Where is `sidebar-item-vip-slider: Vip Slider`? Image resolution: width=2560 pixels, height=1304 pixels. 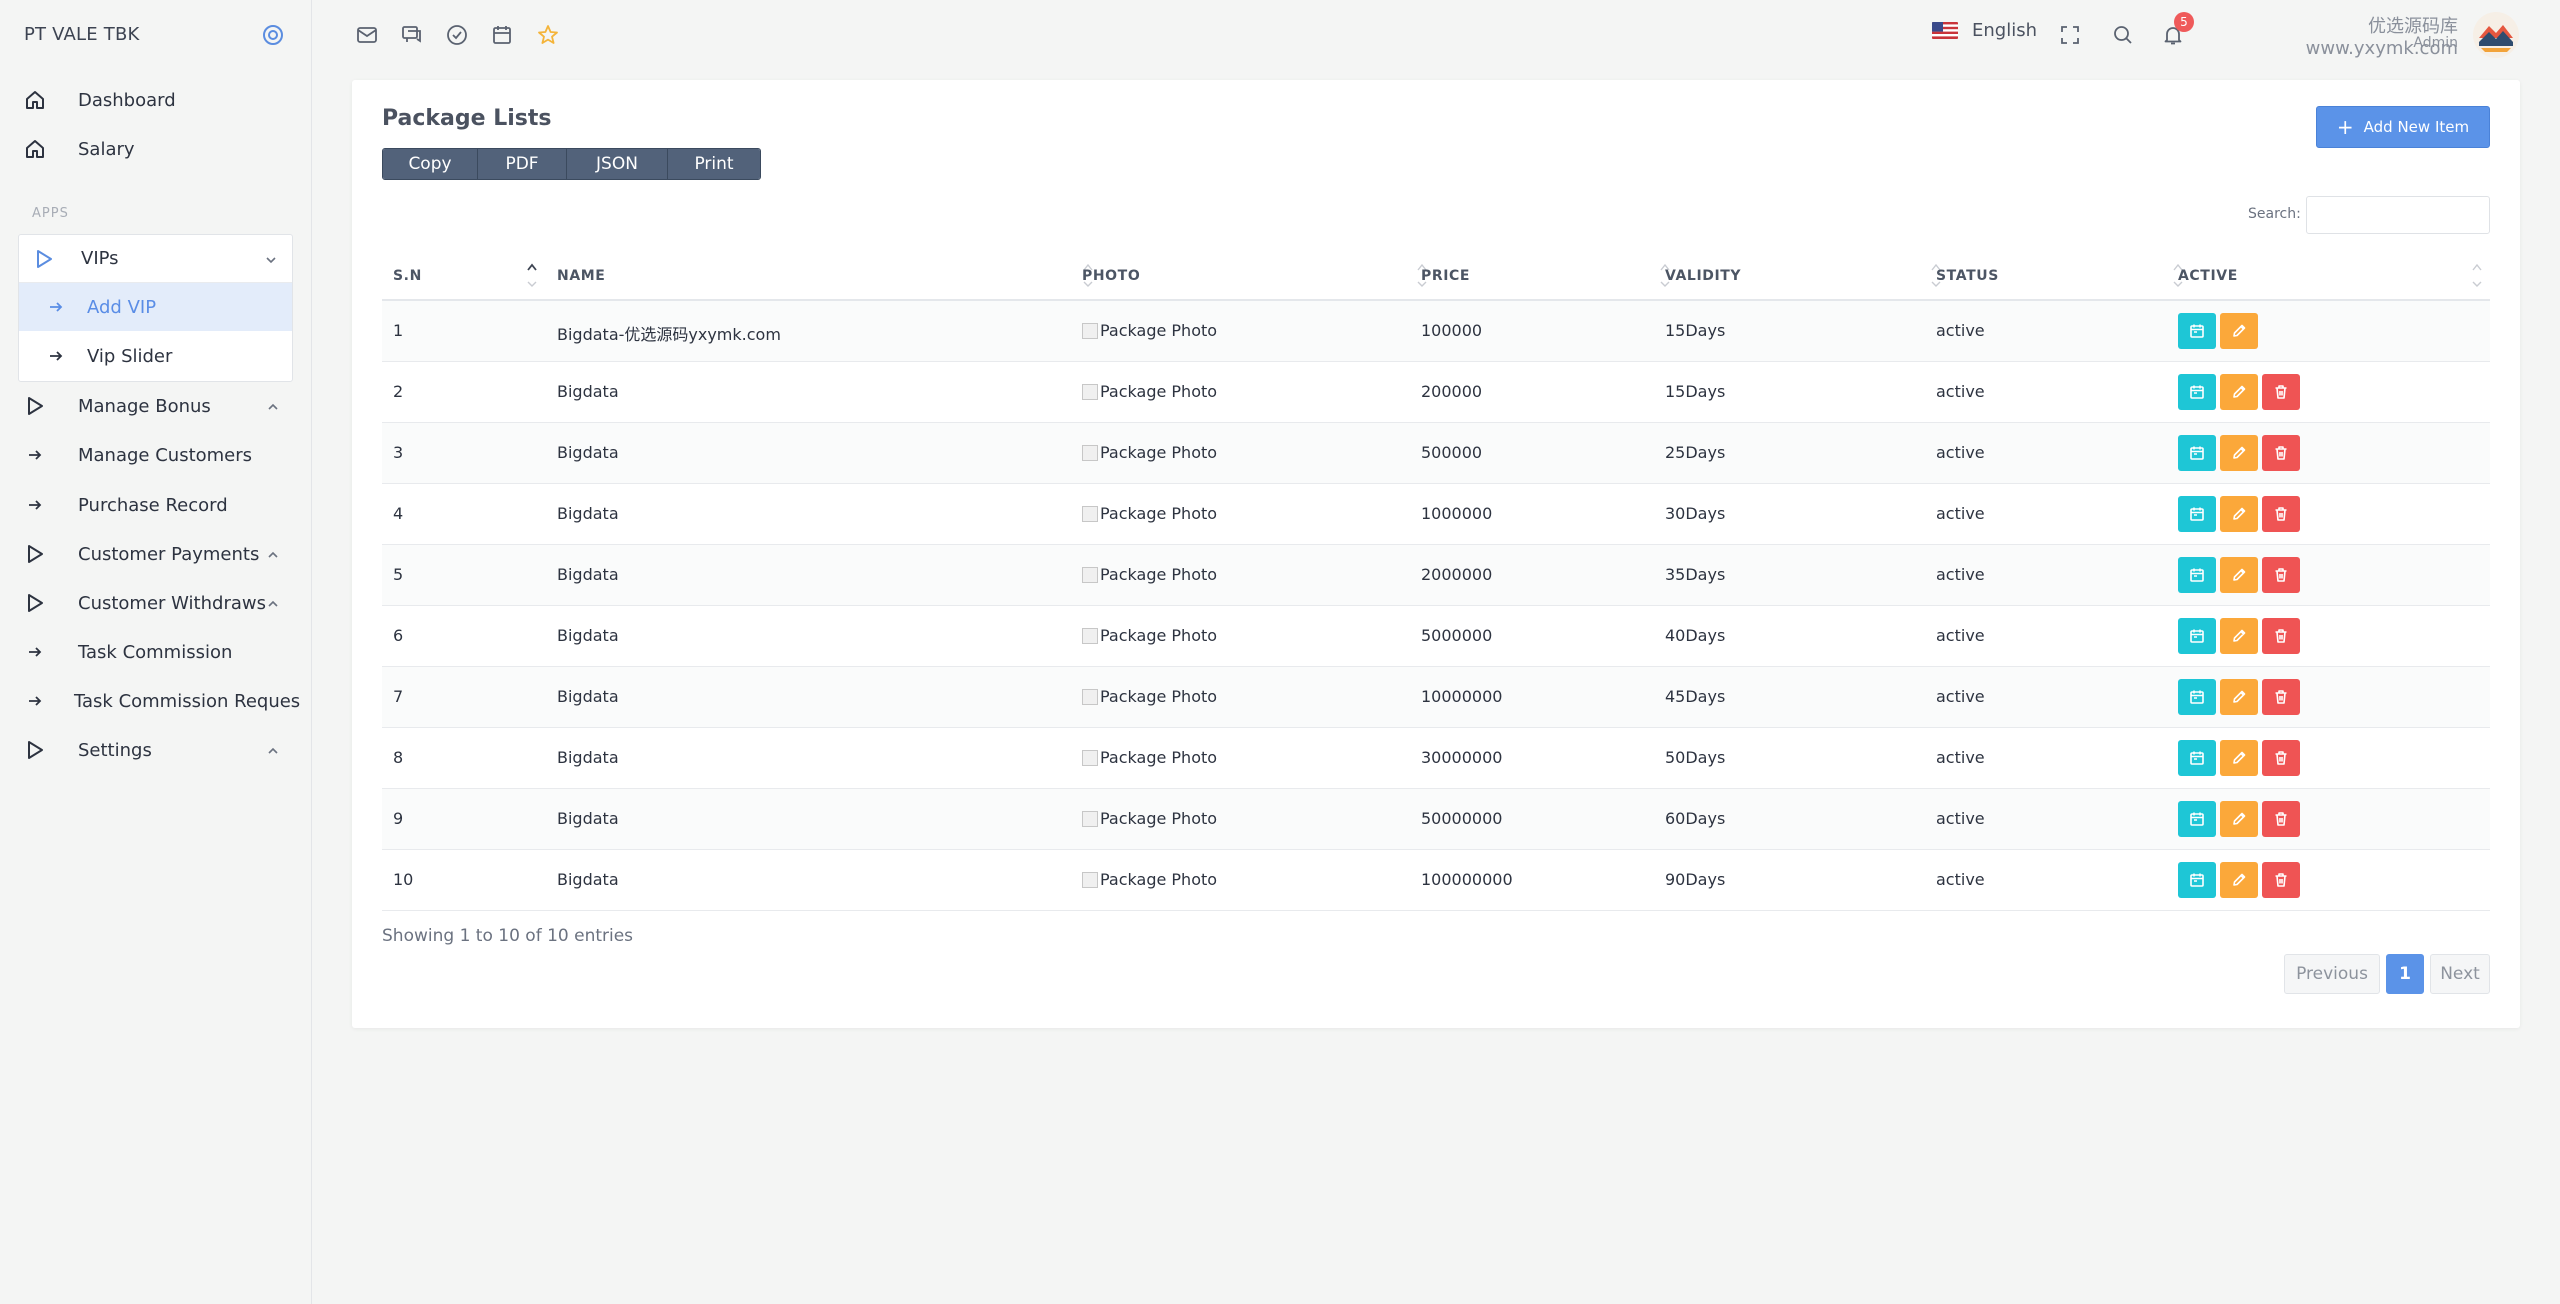
sidebar-item-vip-slider: Vip Slider is located at coordinates (155, 356).